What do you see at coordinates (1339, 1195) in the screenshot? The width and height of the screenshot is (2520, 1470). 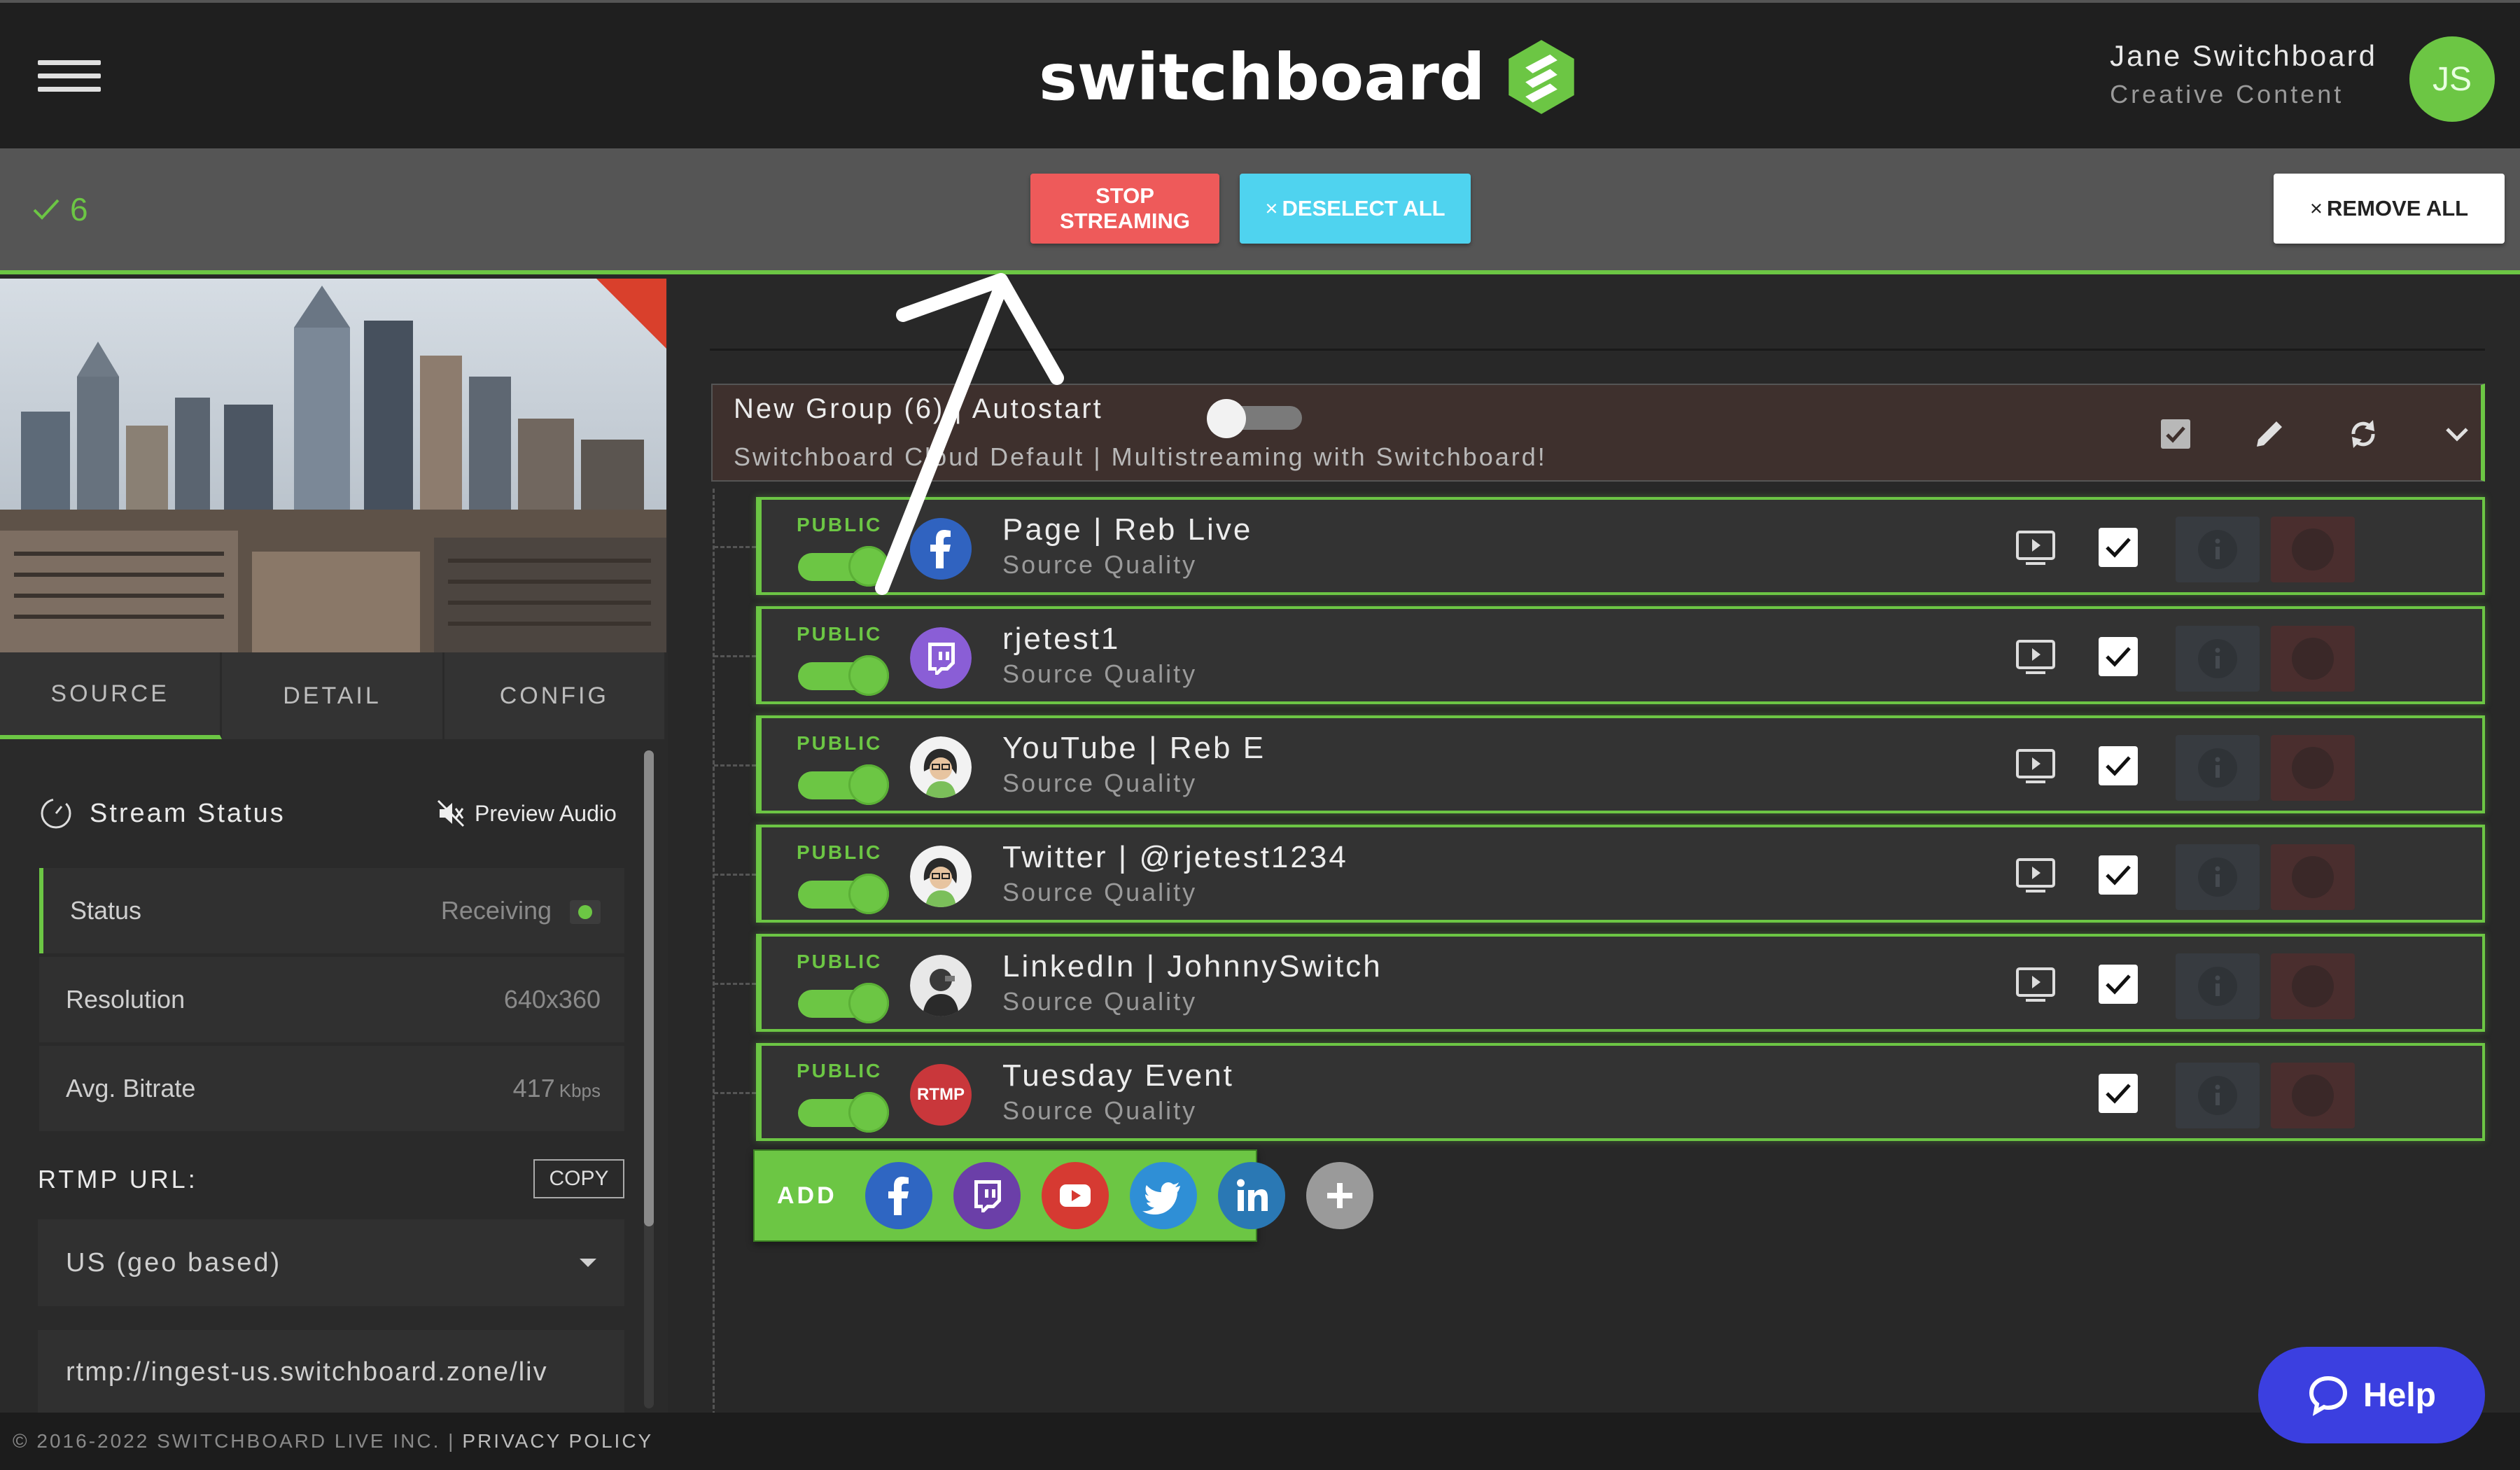 I see `add-custom-button` at bounding box center [1339, 1195].